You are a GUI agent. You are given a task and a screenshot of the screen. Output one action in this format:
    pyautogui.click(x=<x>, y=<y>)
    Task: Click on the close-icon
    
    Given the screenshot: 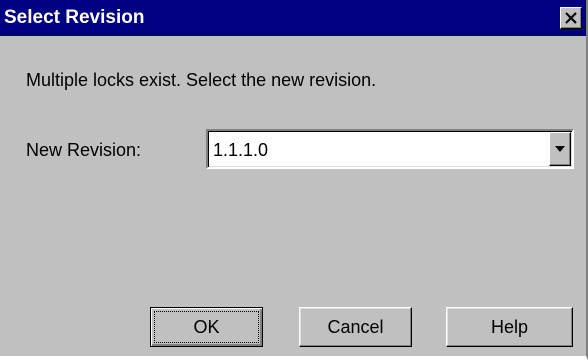 What is the action you would take?
    pyautogui.click(x=571, y=18)
    